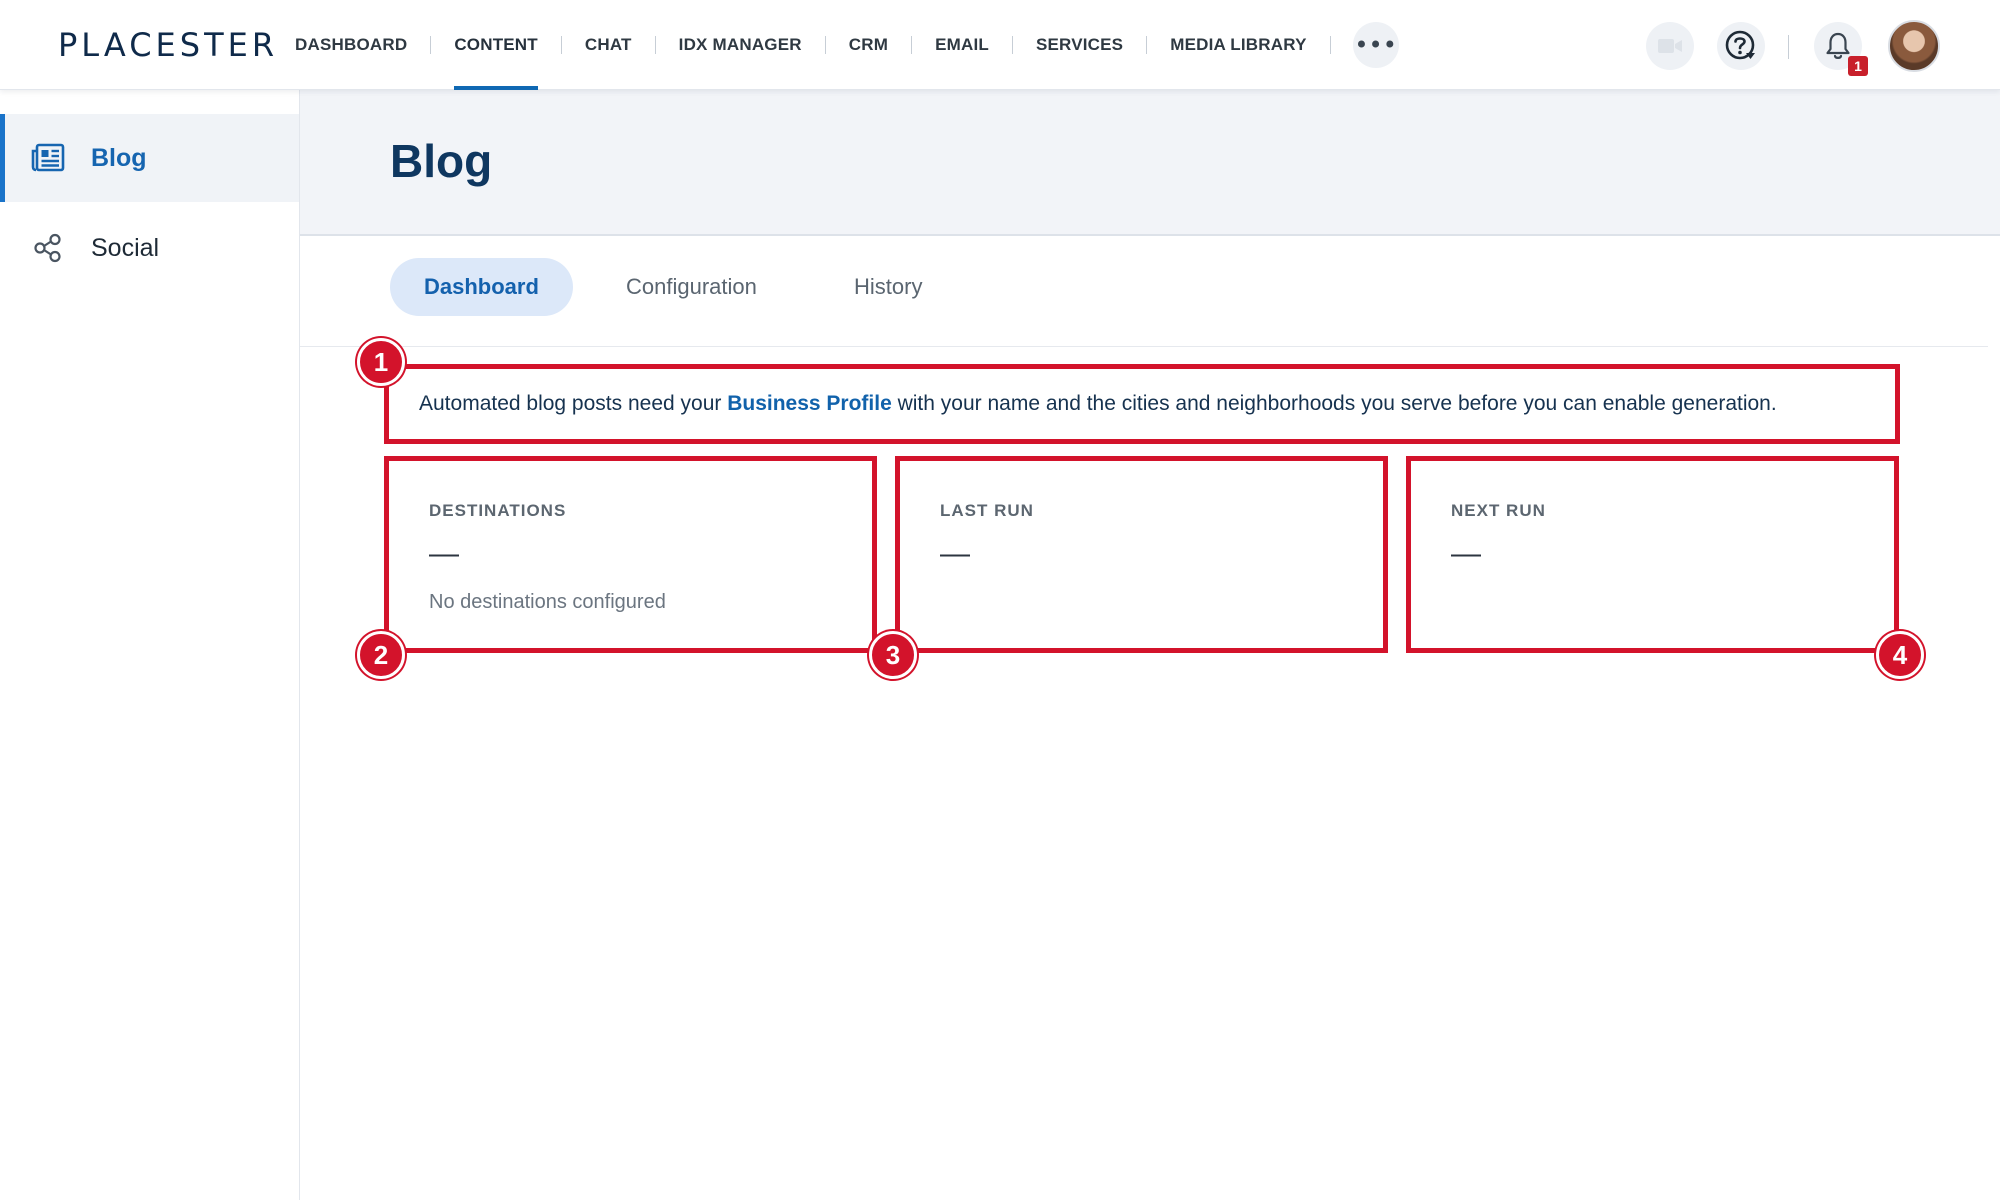 The height and width of the screenshot is (1200, 2000). What do you see at coordinates (48, 158) in the screenshot?
I see `newspaper-icon` at bounding box center [48, 158].